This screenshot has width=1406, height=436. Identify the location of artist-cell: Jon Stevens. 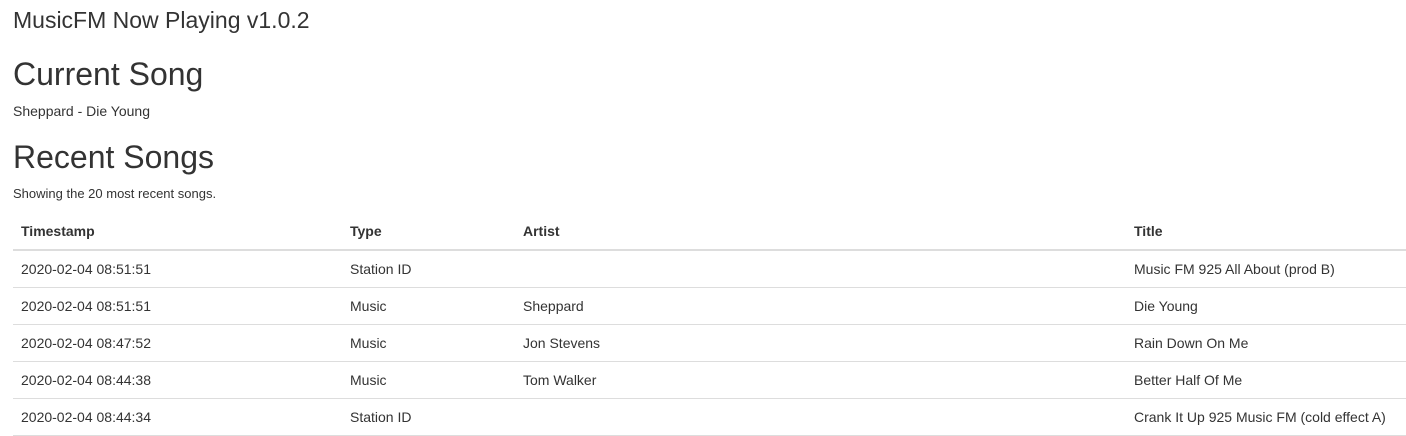
(820, 343).